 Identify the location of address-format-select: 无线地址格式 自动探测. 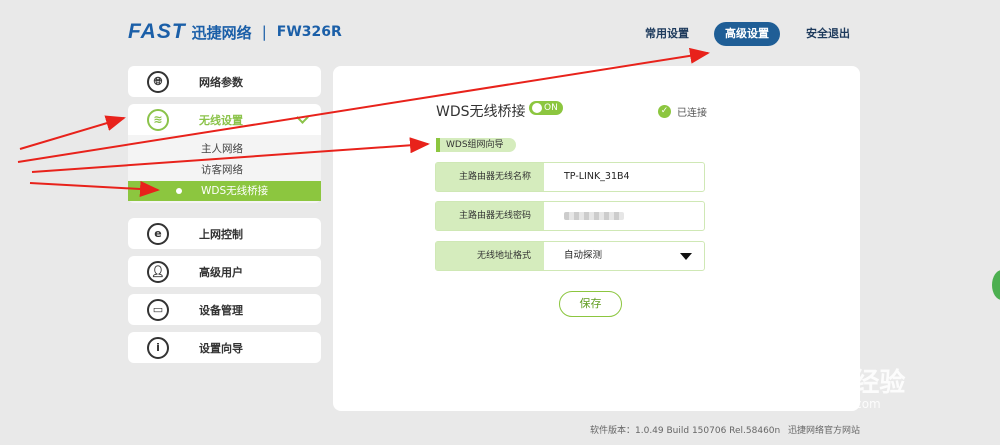
(570, 256).